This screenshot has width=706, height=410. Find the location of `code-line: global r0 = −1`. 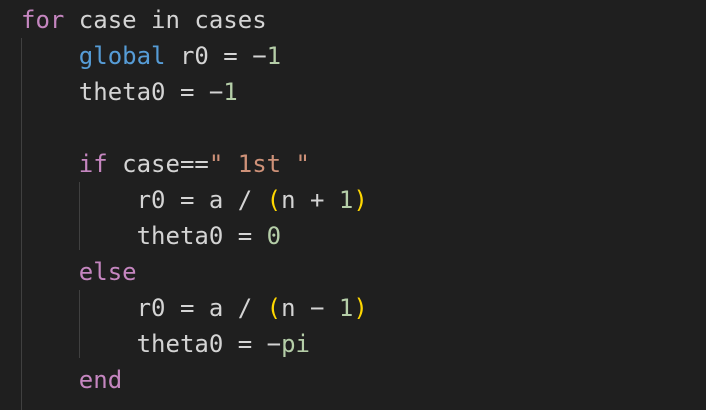

code-line: global r0 = −1 is located at coordinates (151, 56).